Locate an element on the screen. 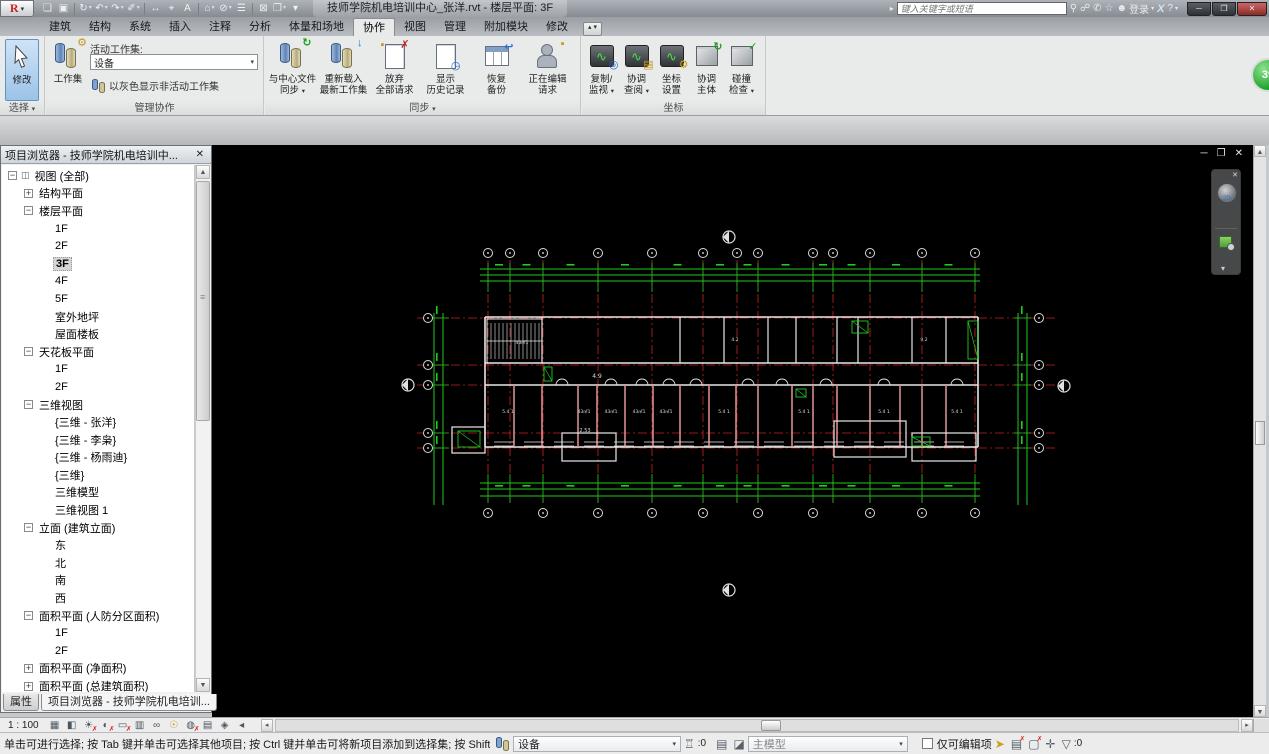 This screenshot has height=754, width=1269. tree-item-三维视图 1: 三维视图 1 is located at coordinates (98, 510).